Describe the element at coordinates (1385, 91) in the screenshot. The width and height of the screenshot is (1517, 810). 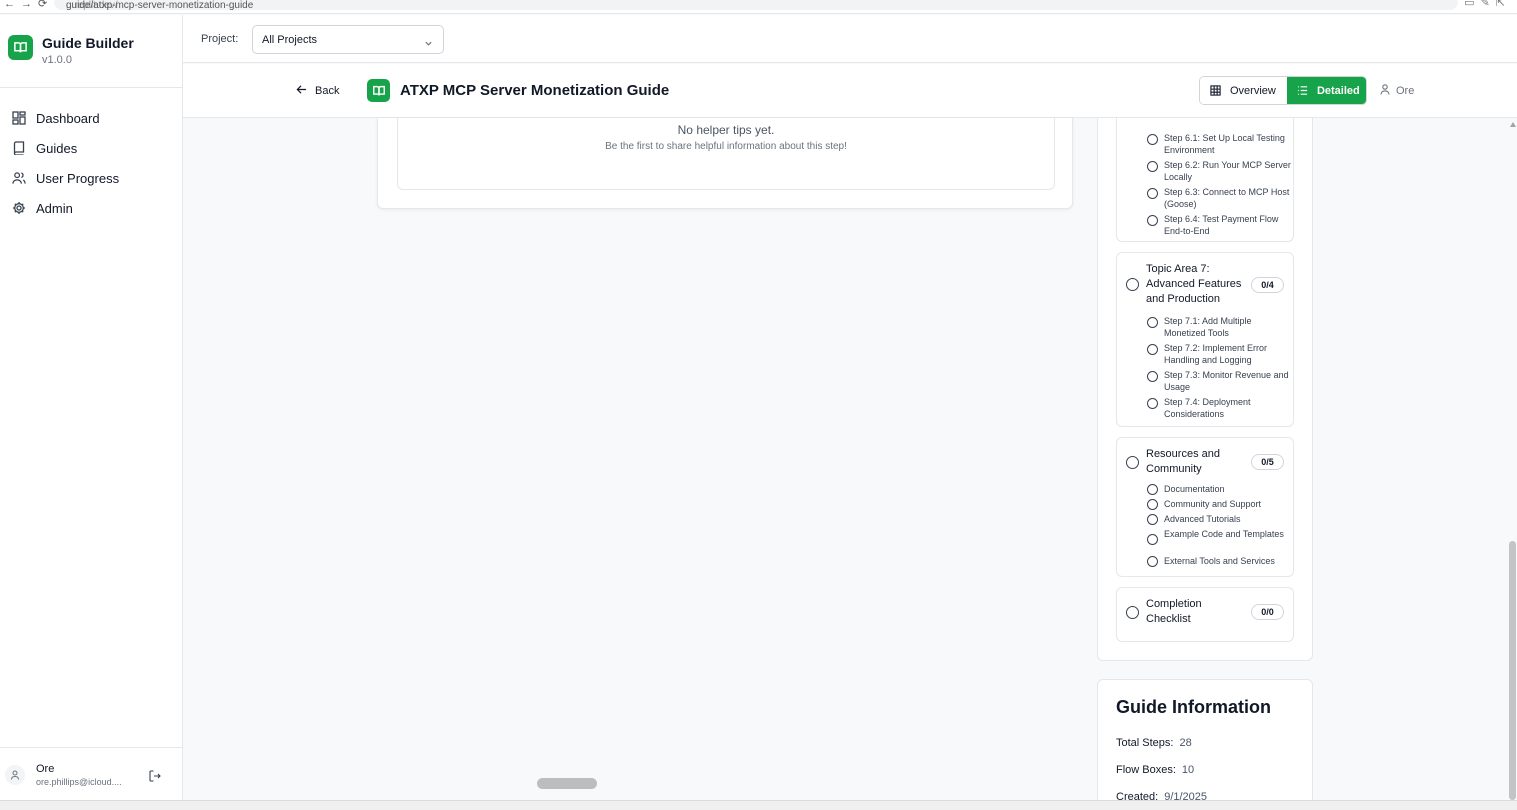
I see `user-icon` at that location.